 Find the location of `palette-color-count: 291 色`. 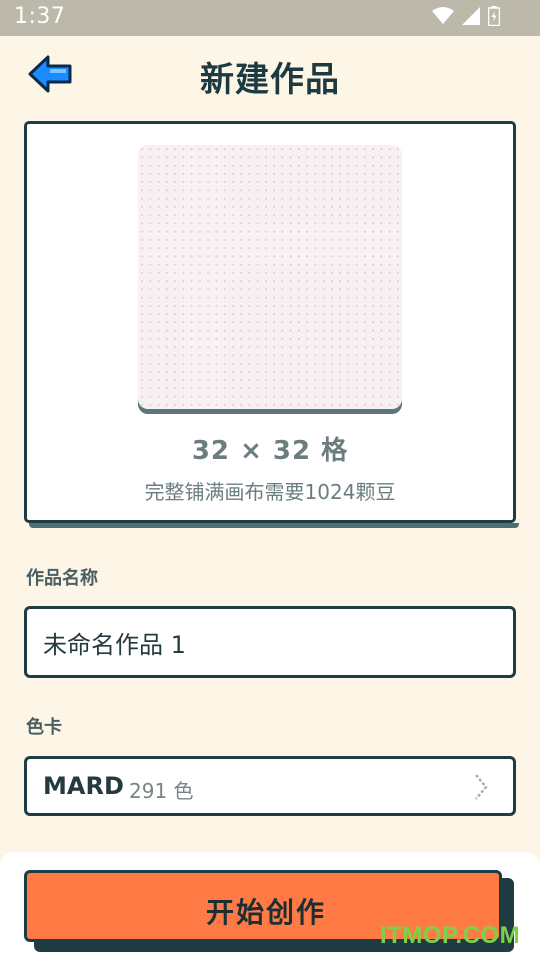

palette-color-count: 291 色 is located at coordinates (161, 791).